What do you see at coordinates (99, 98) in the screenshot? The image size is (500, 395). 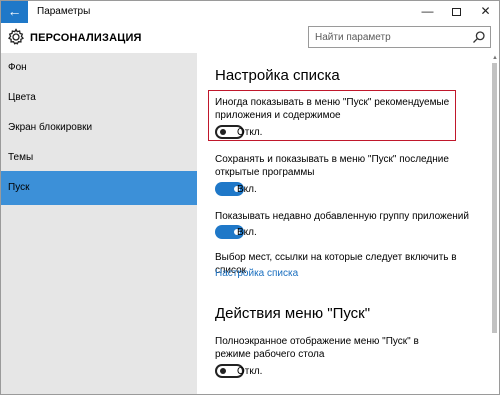 I see `sidebar-item-colors: Цвета` at bounding box center [99, 98].